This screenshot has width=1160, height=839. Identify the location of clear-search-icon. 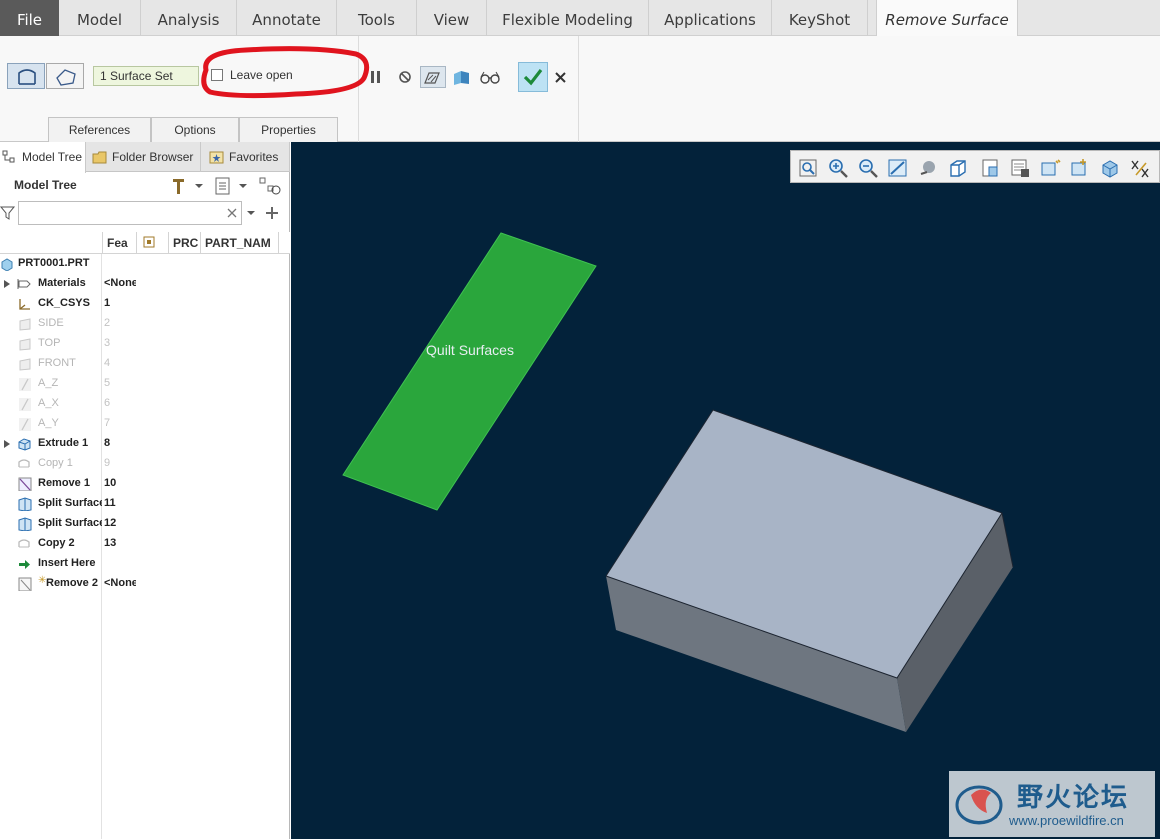
(232, 213).